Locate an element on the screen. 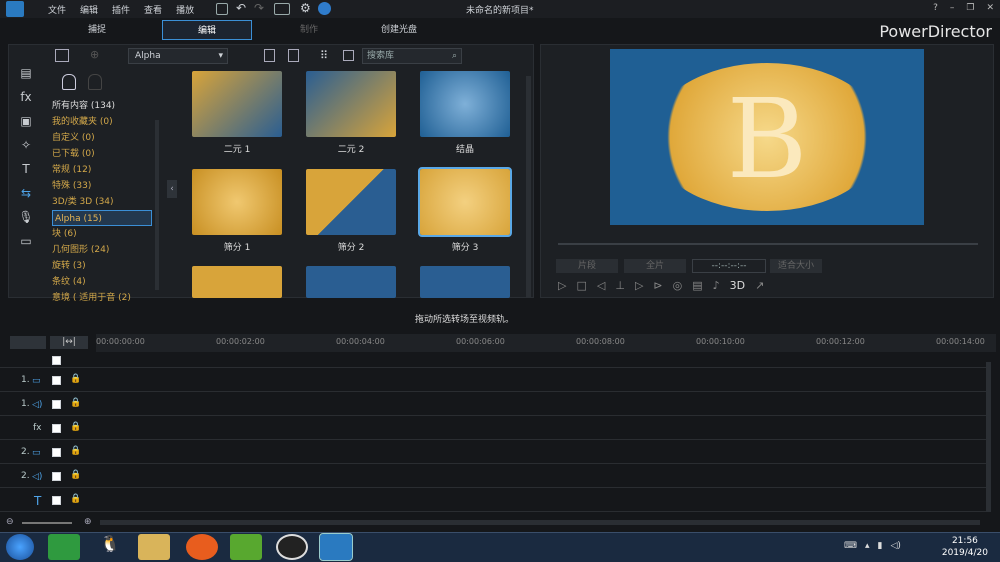  upgrade-icon is located at coordinates (324, 8).